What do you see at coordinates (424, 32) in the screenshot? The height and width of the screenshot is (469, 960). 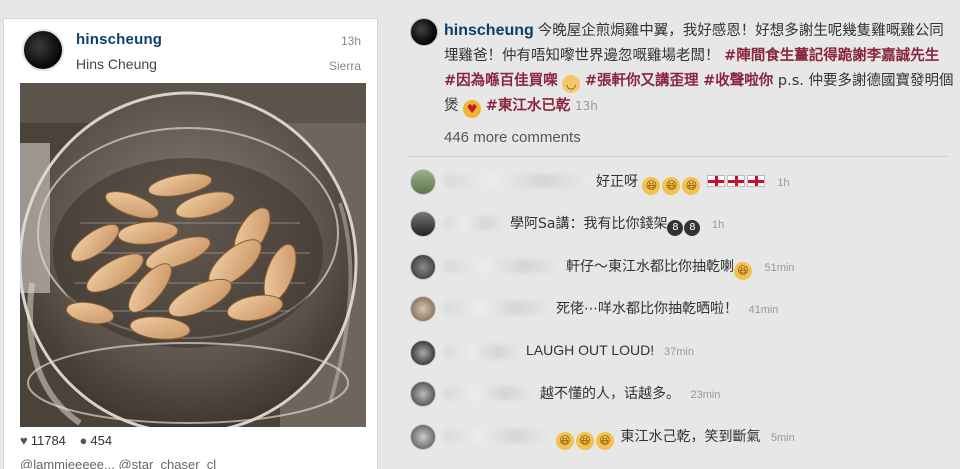 I see `caption-avatar` at bounding box center [424, 32].